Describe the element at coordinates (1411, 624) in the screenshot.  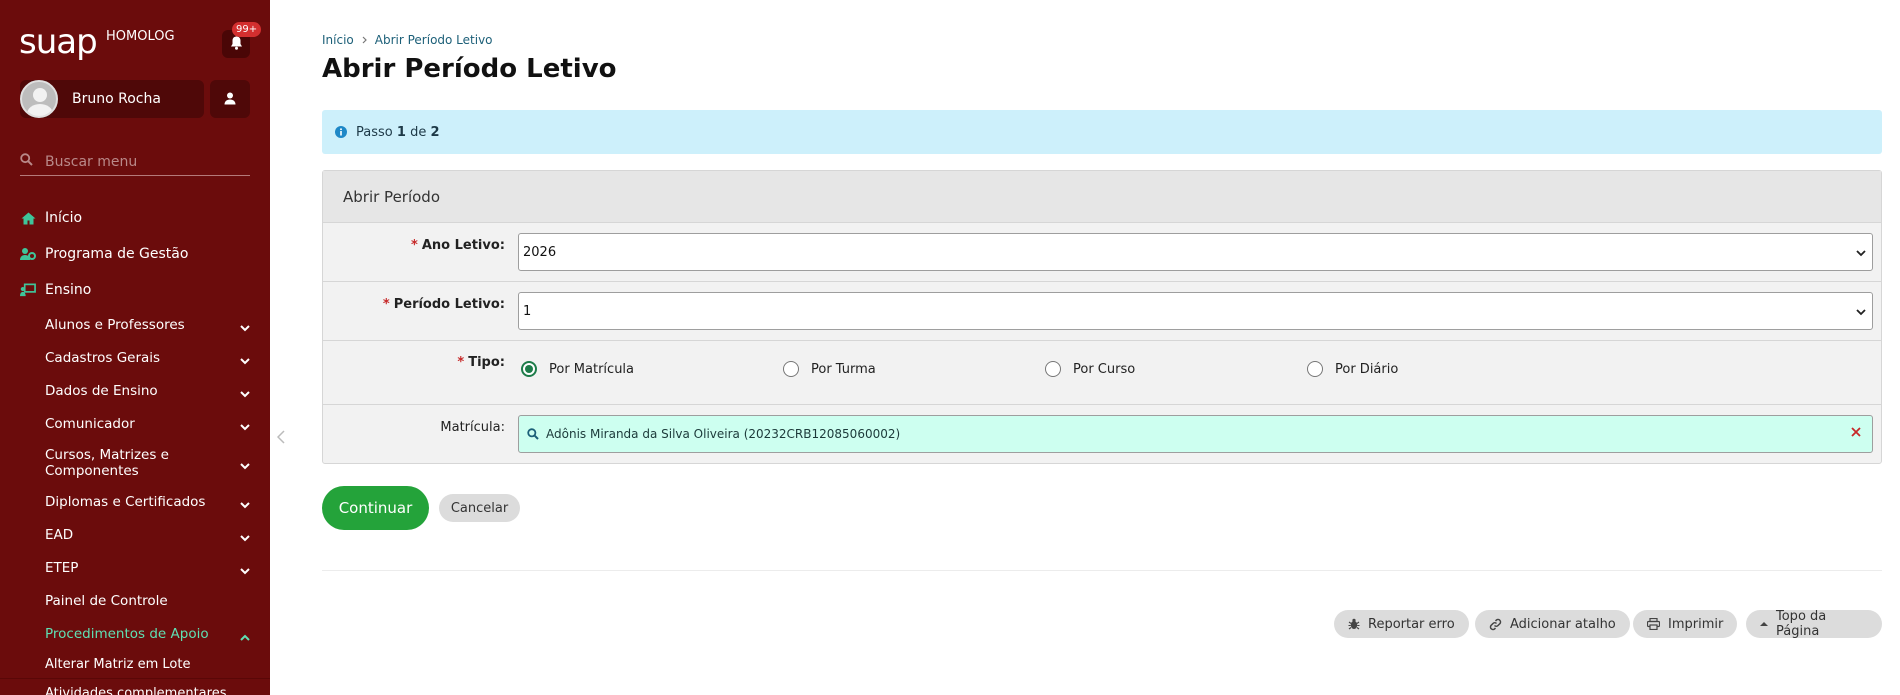
I see `report-error-label: Reportar erro` at that location.